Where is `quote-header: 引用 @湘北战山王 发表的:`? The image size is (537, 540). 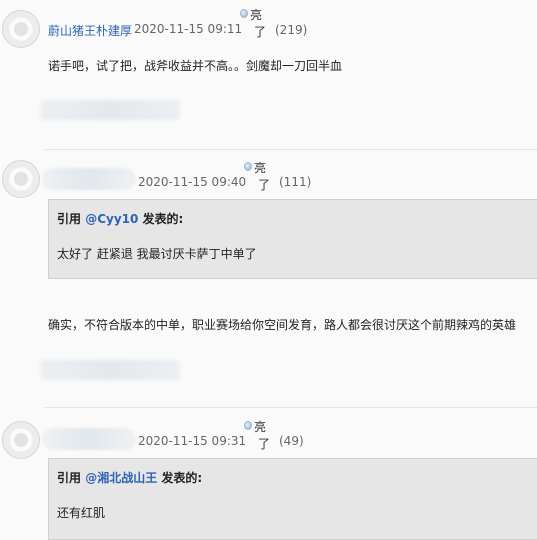
quote-header: 引用 @湘北战山王 发表的: is located at coordinates (130, 478).